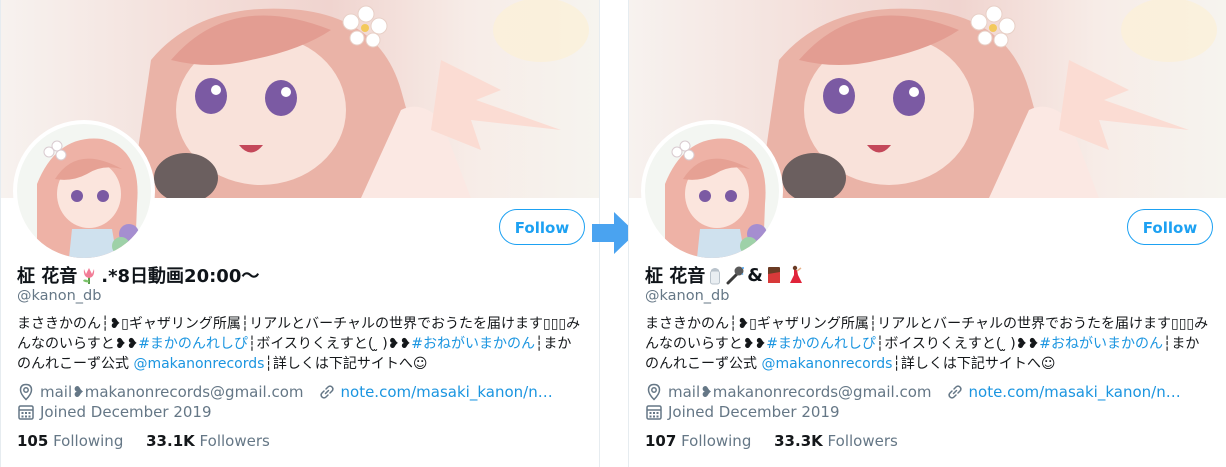 The height and width of the screenshot is (467, 1226). Describe the element at coordinates (33, 441) in the screenshot. I see `following-count: 105` at that location.